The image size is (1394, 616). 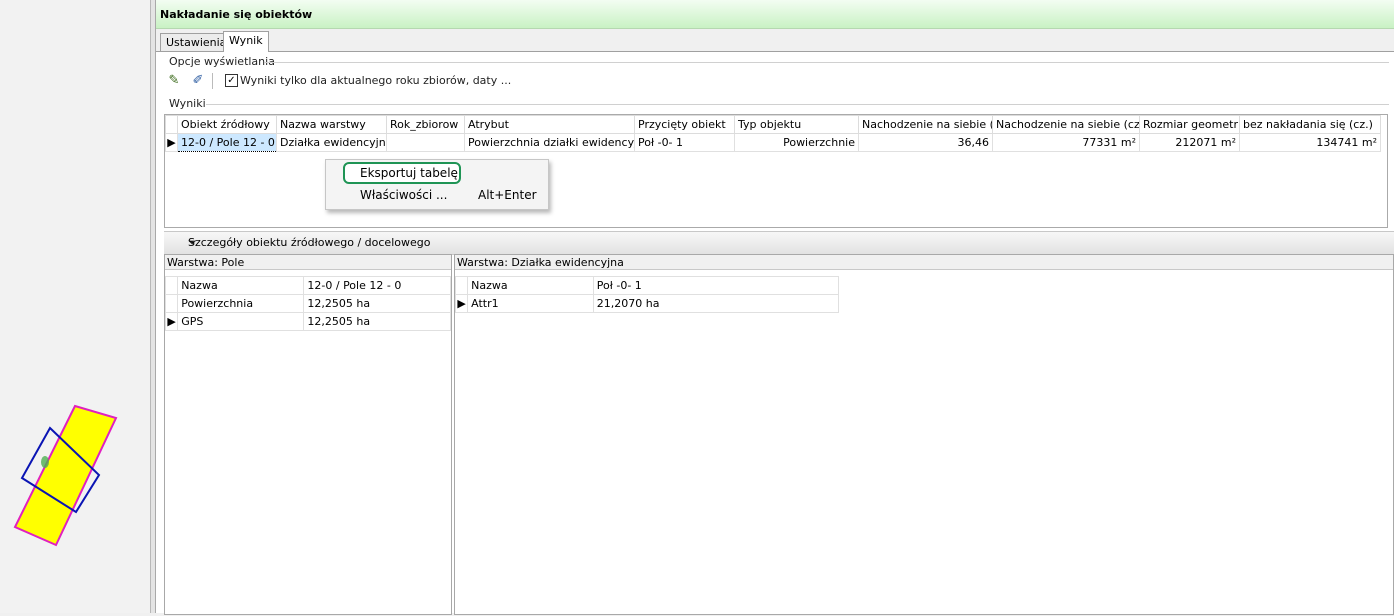 What do you see at coordinates (684, 142) in the screenshot?
I see `cell-clipped-object: Poł -0- 1` at bounding box center [684, 142].